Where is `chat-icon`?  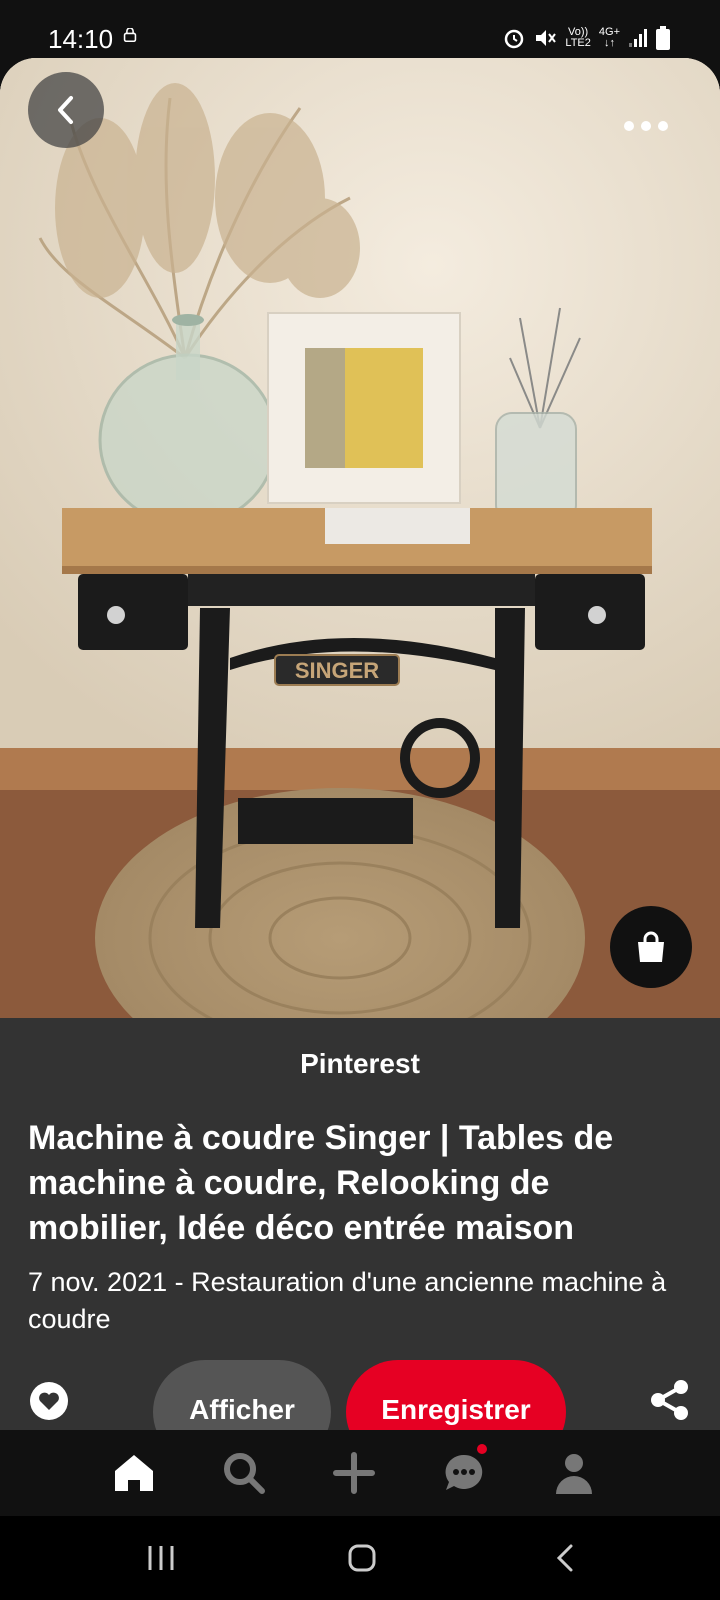
chat-icon is located at coordinates (464, 1472).